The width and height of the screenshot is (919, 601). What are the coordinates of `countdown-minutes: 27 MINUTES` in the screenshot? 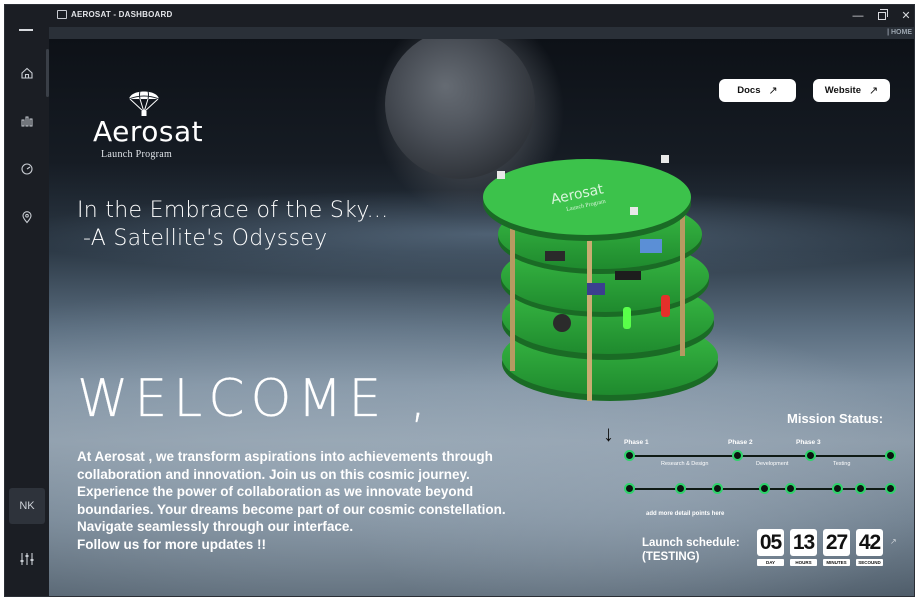 It's located at (836, 547).